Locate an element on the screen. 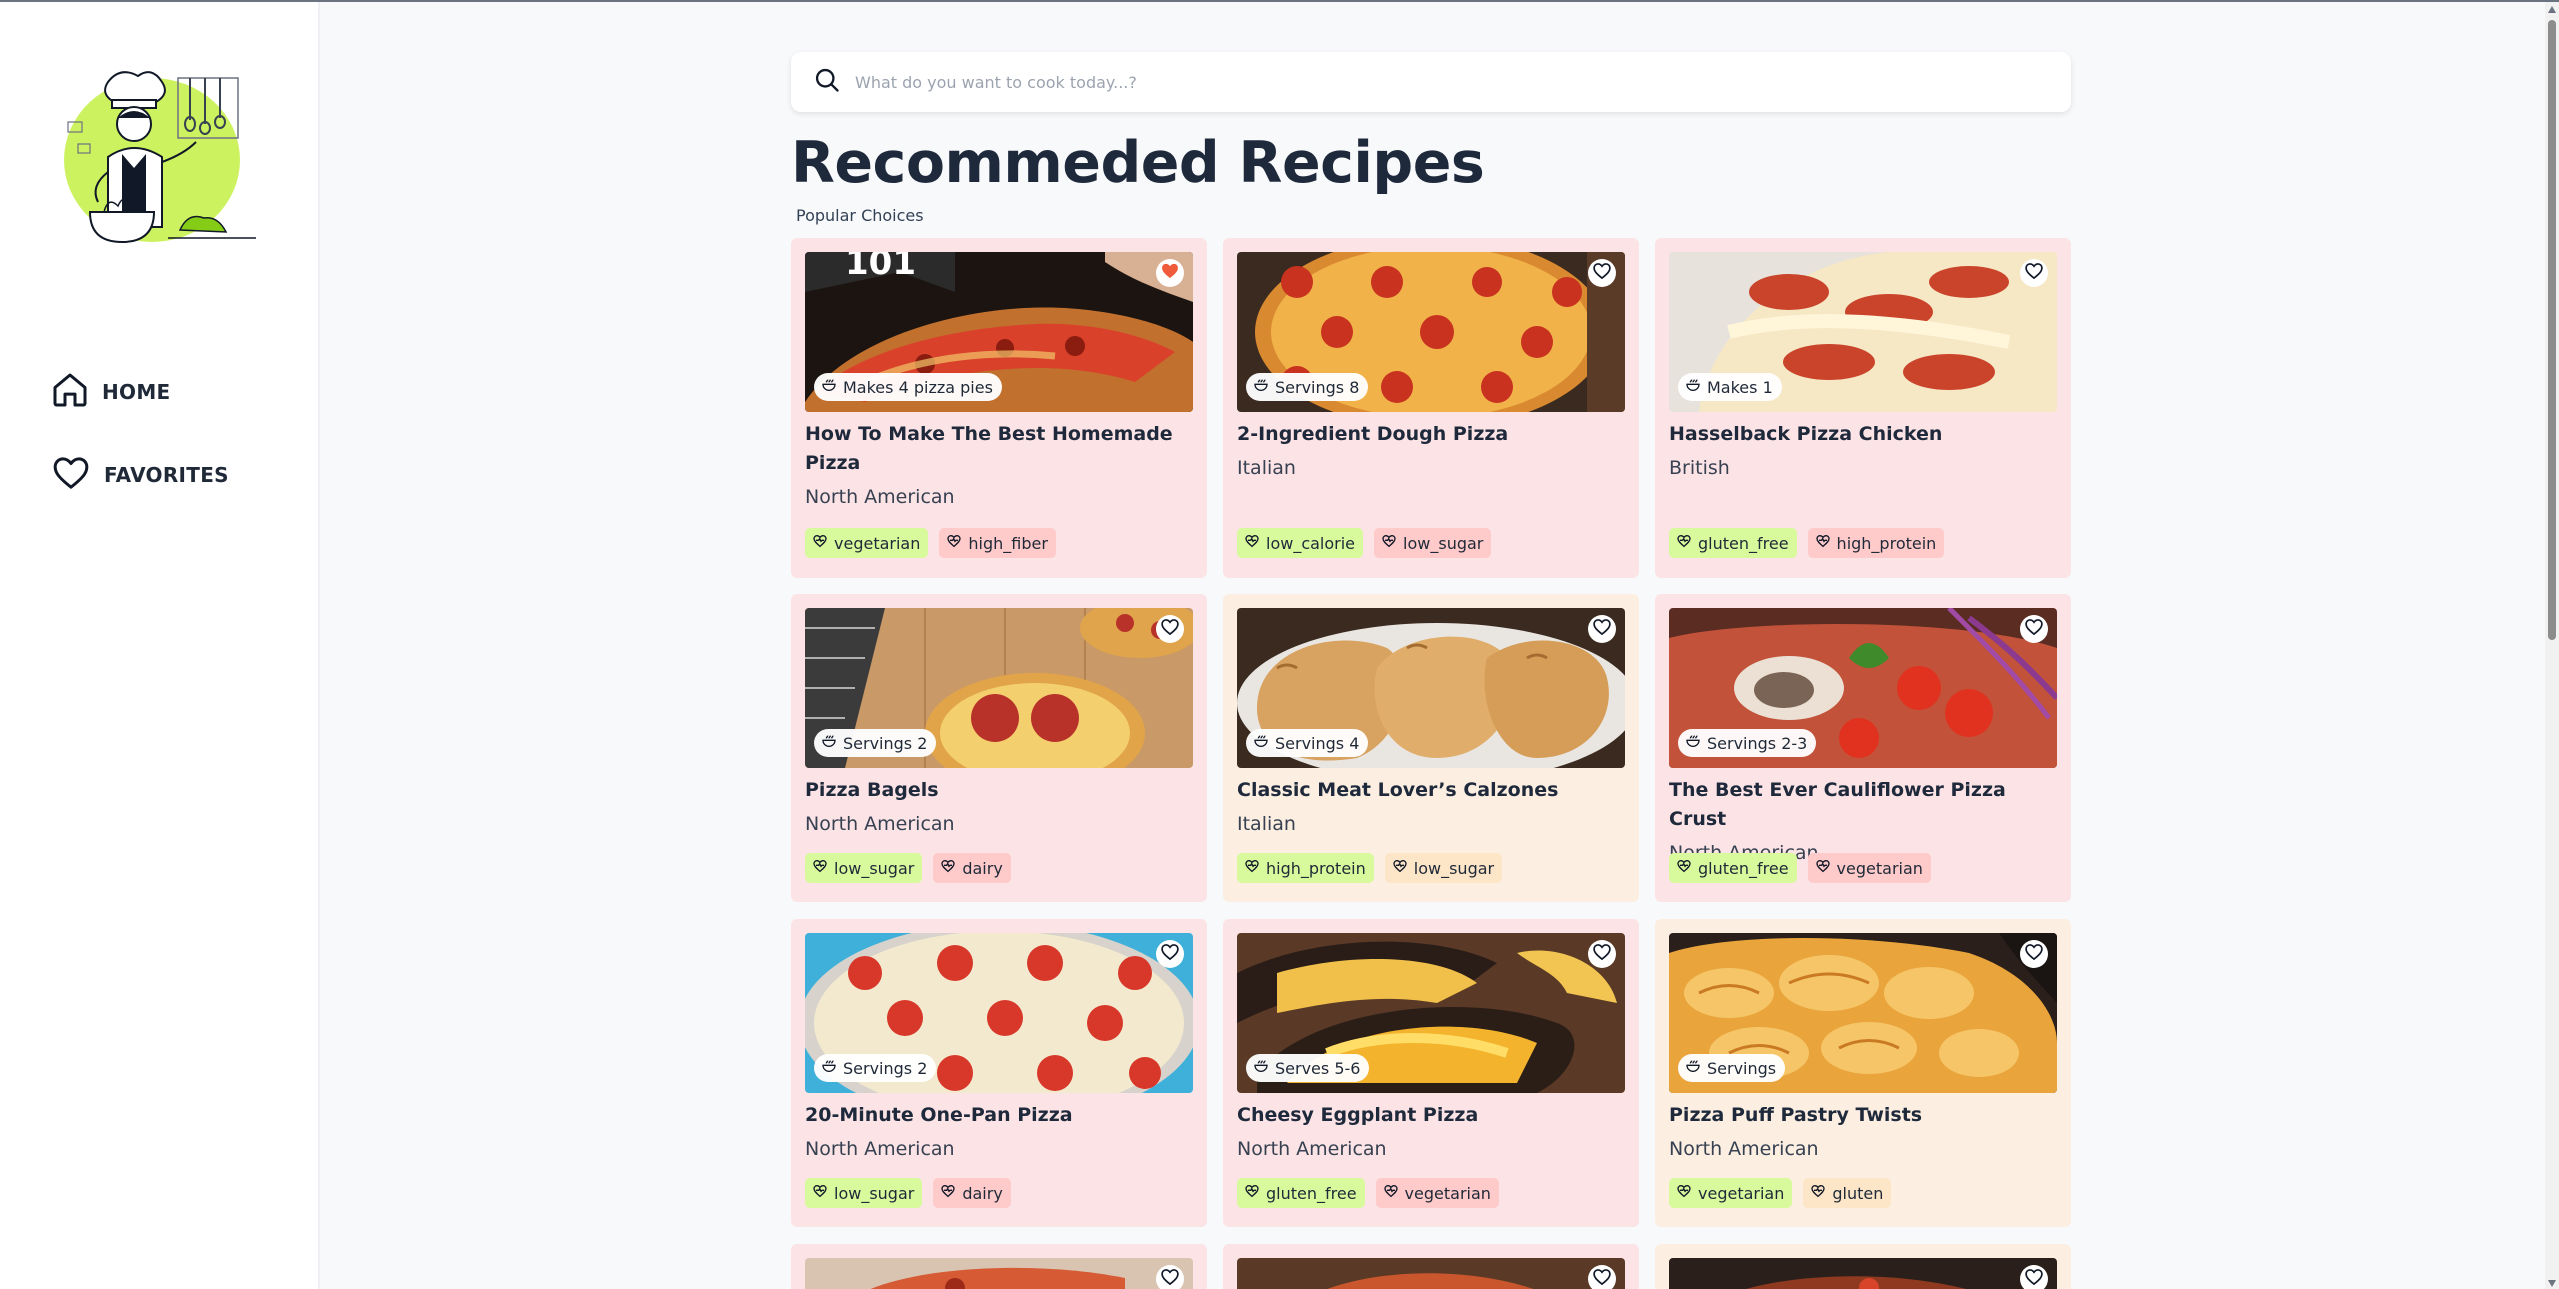  tag-label: high_protein is located at coordinates (1886, 543).